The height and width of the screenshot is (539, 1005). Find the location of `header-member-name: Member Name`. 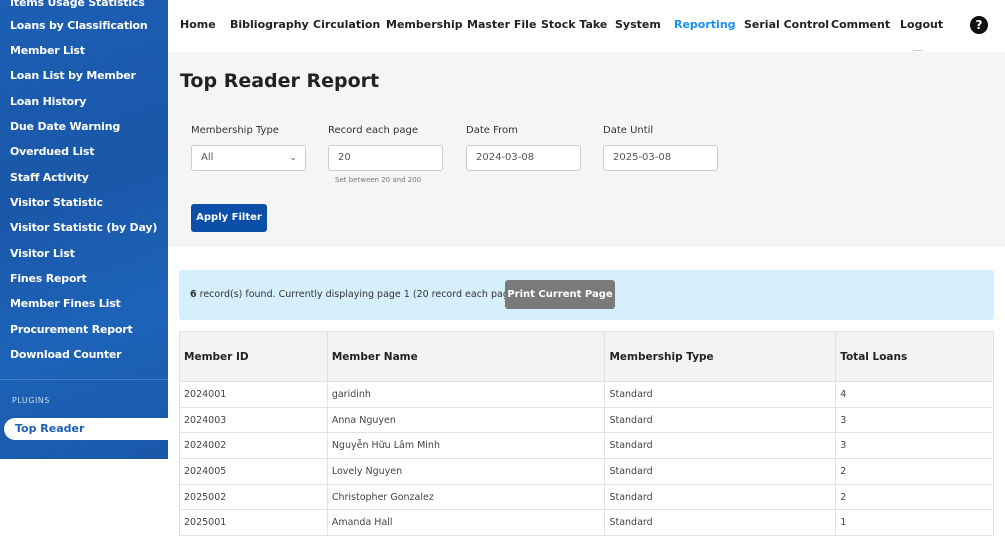

header-member-name: Member Name is located at coordinates (466, 356).